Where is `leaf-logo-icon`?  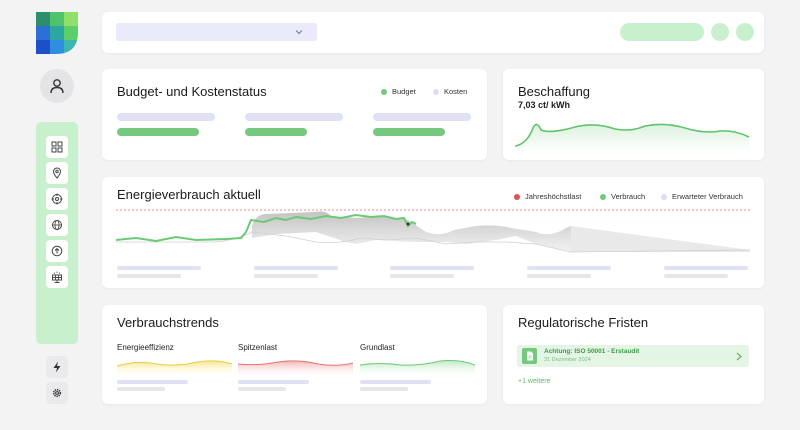
leaf-logo-icon is located at coordinates (57, 33).